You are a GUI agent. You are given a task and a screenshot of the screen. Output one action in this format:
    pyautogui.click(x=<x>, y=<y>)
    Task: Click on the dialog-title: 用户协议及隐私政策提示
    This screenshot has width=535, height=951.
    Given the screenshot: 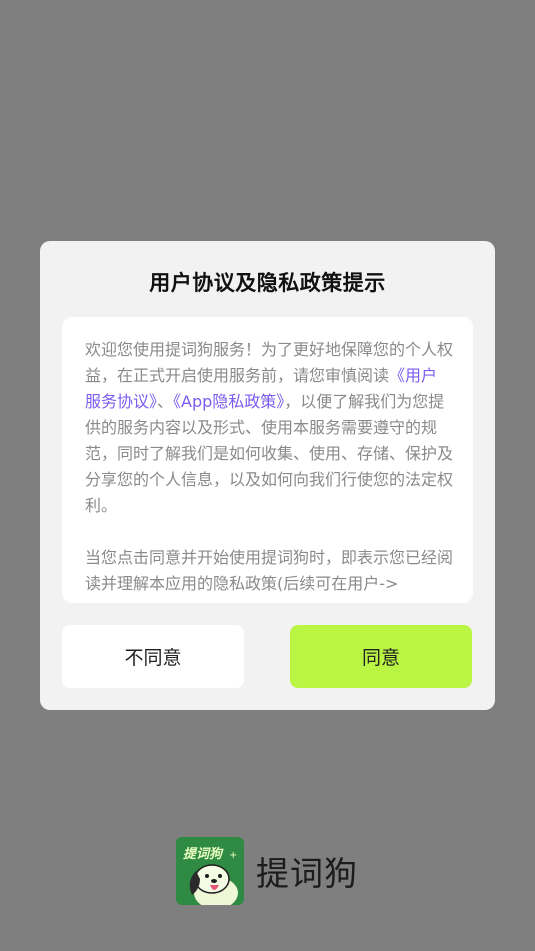 What is the action you would take?
    pyautogui.click(x=267, y=283)
    